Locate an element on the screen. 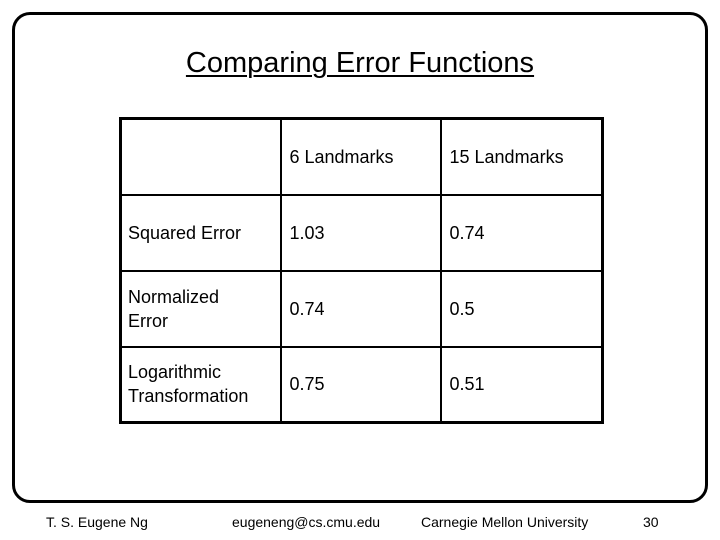 The width and height of the screenshot is (720, 540). cell-value: 0.75 is located at coordinates (360, 384).